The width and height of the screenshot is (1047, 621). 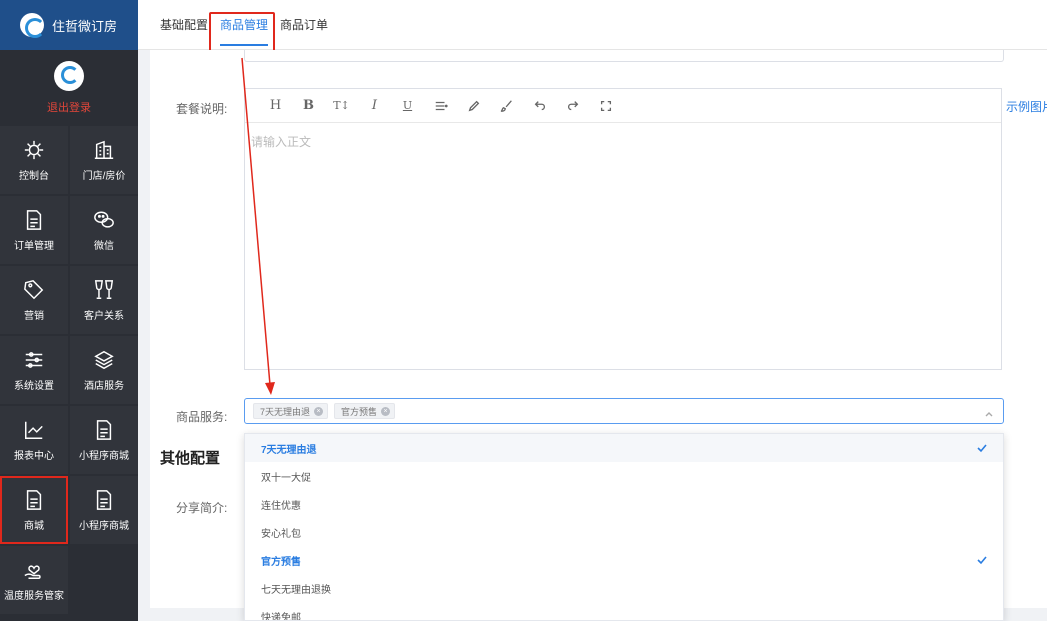 I want to click on logout-link: 退出登录, so click(x=69, y=107).